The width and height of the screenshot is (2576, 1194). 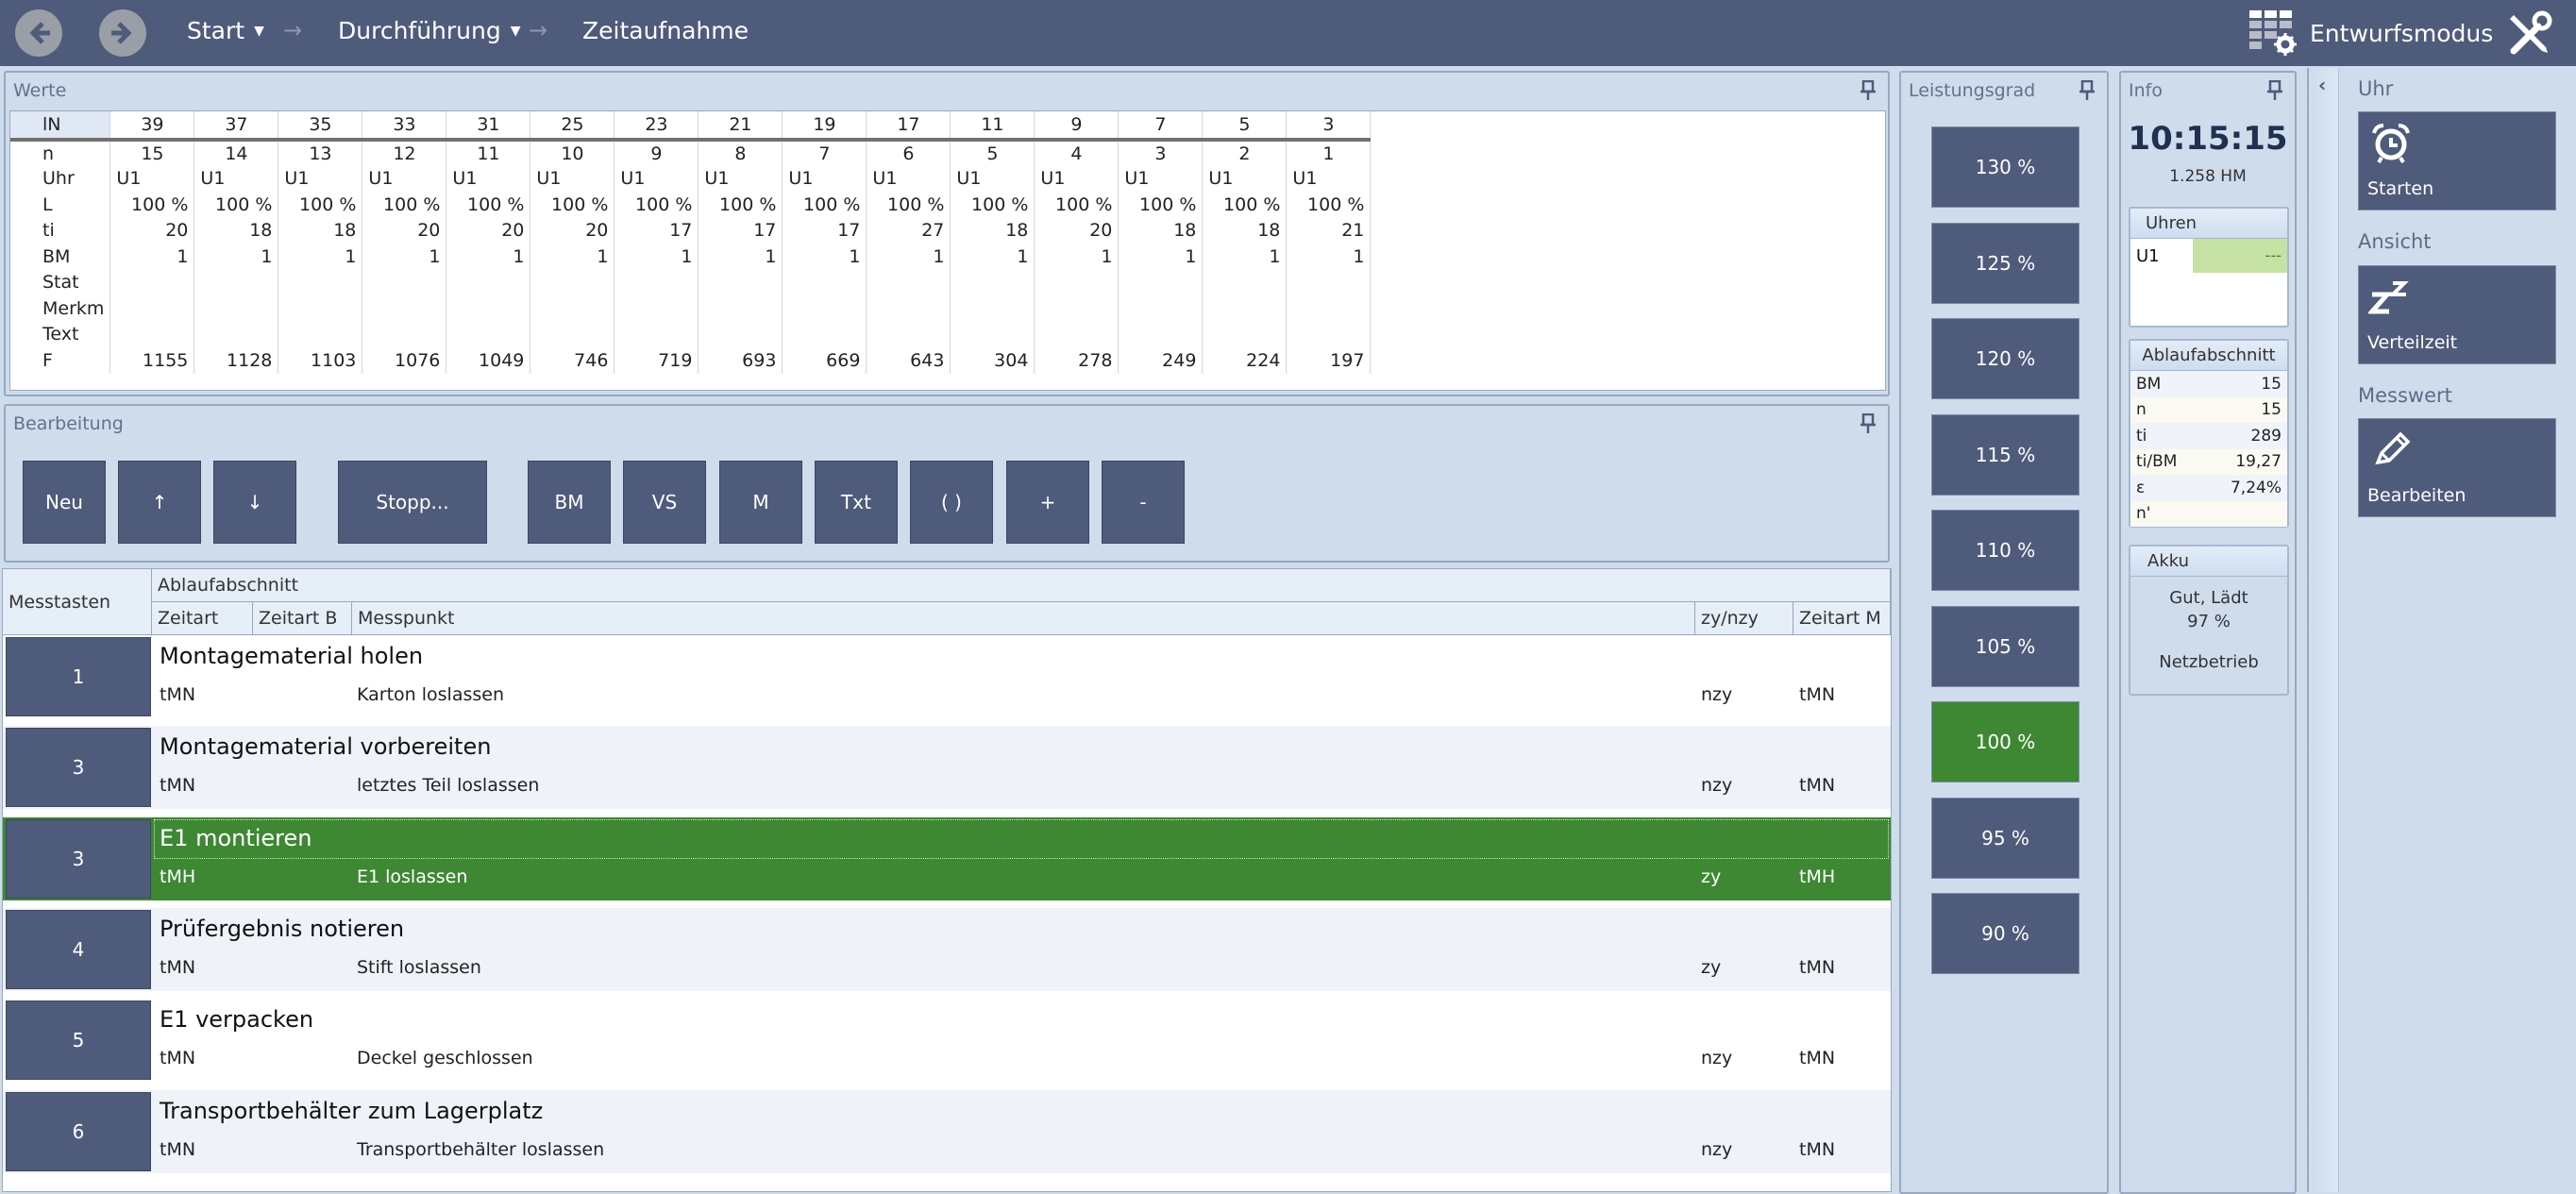 I want to click on werte-cell: 35, so click(x=320, y=126).